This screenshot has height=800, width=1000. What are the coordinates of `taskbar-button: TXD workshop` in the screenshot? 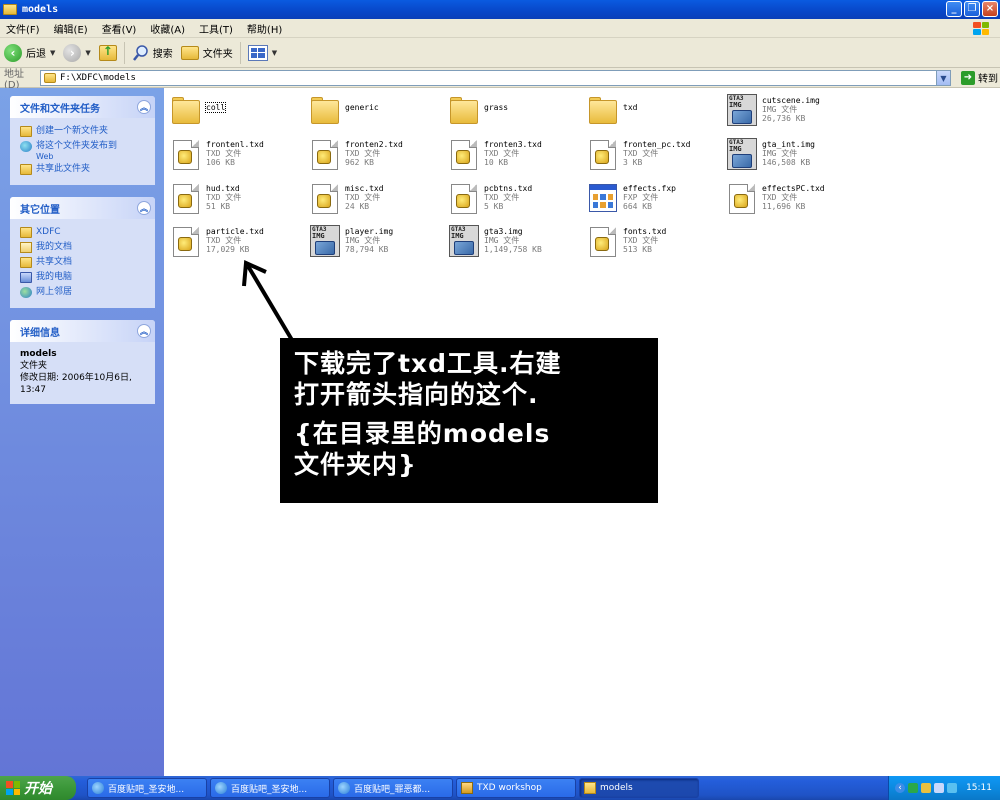 It's located at (516, 788).